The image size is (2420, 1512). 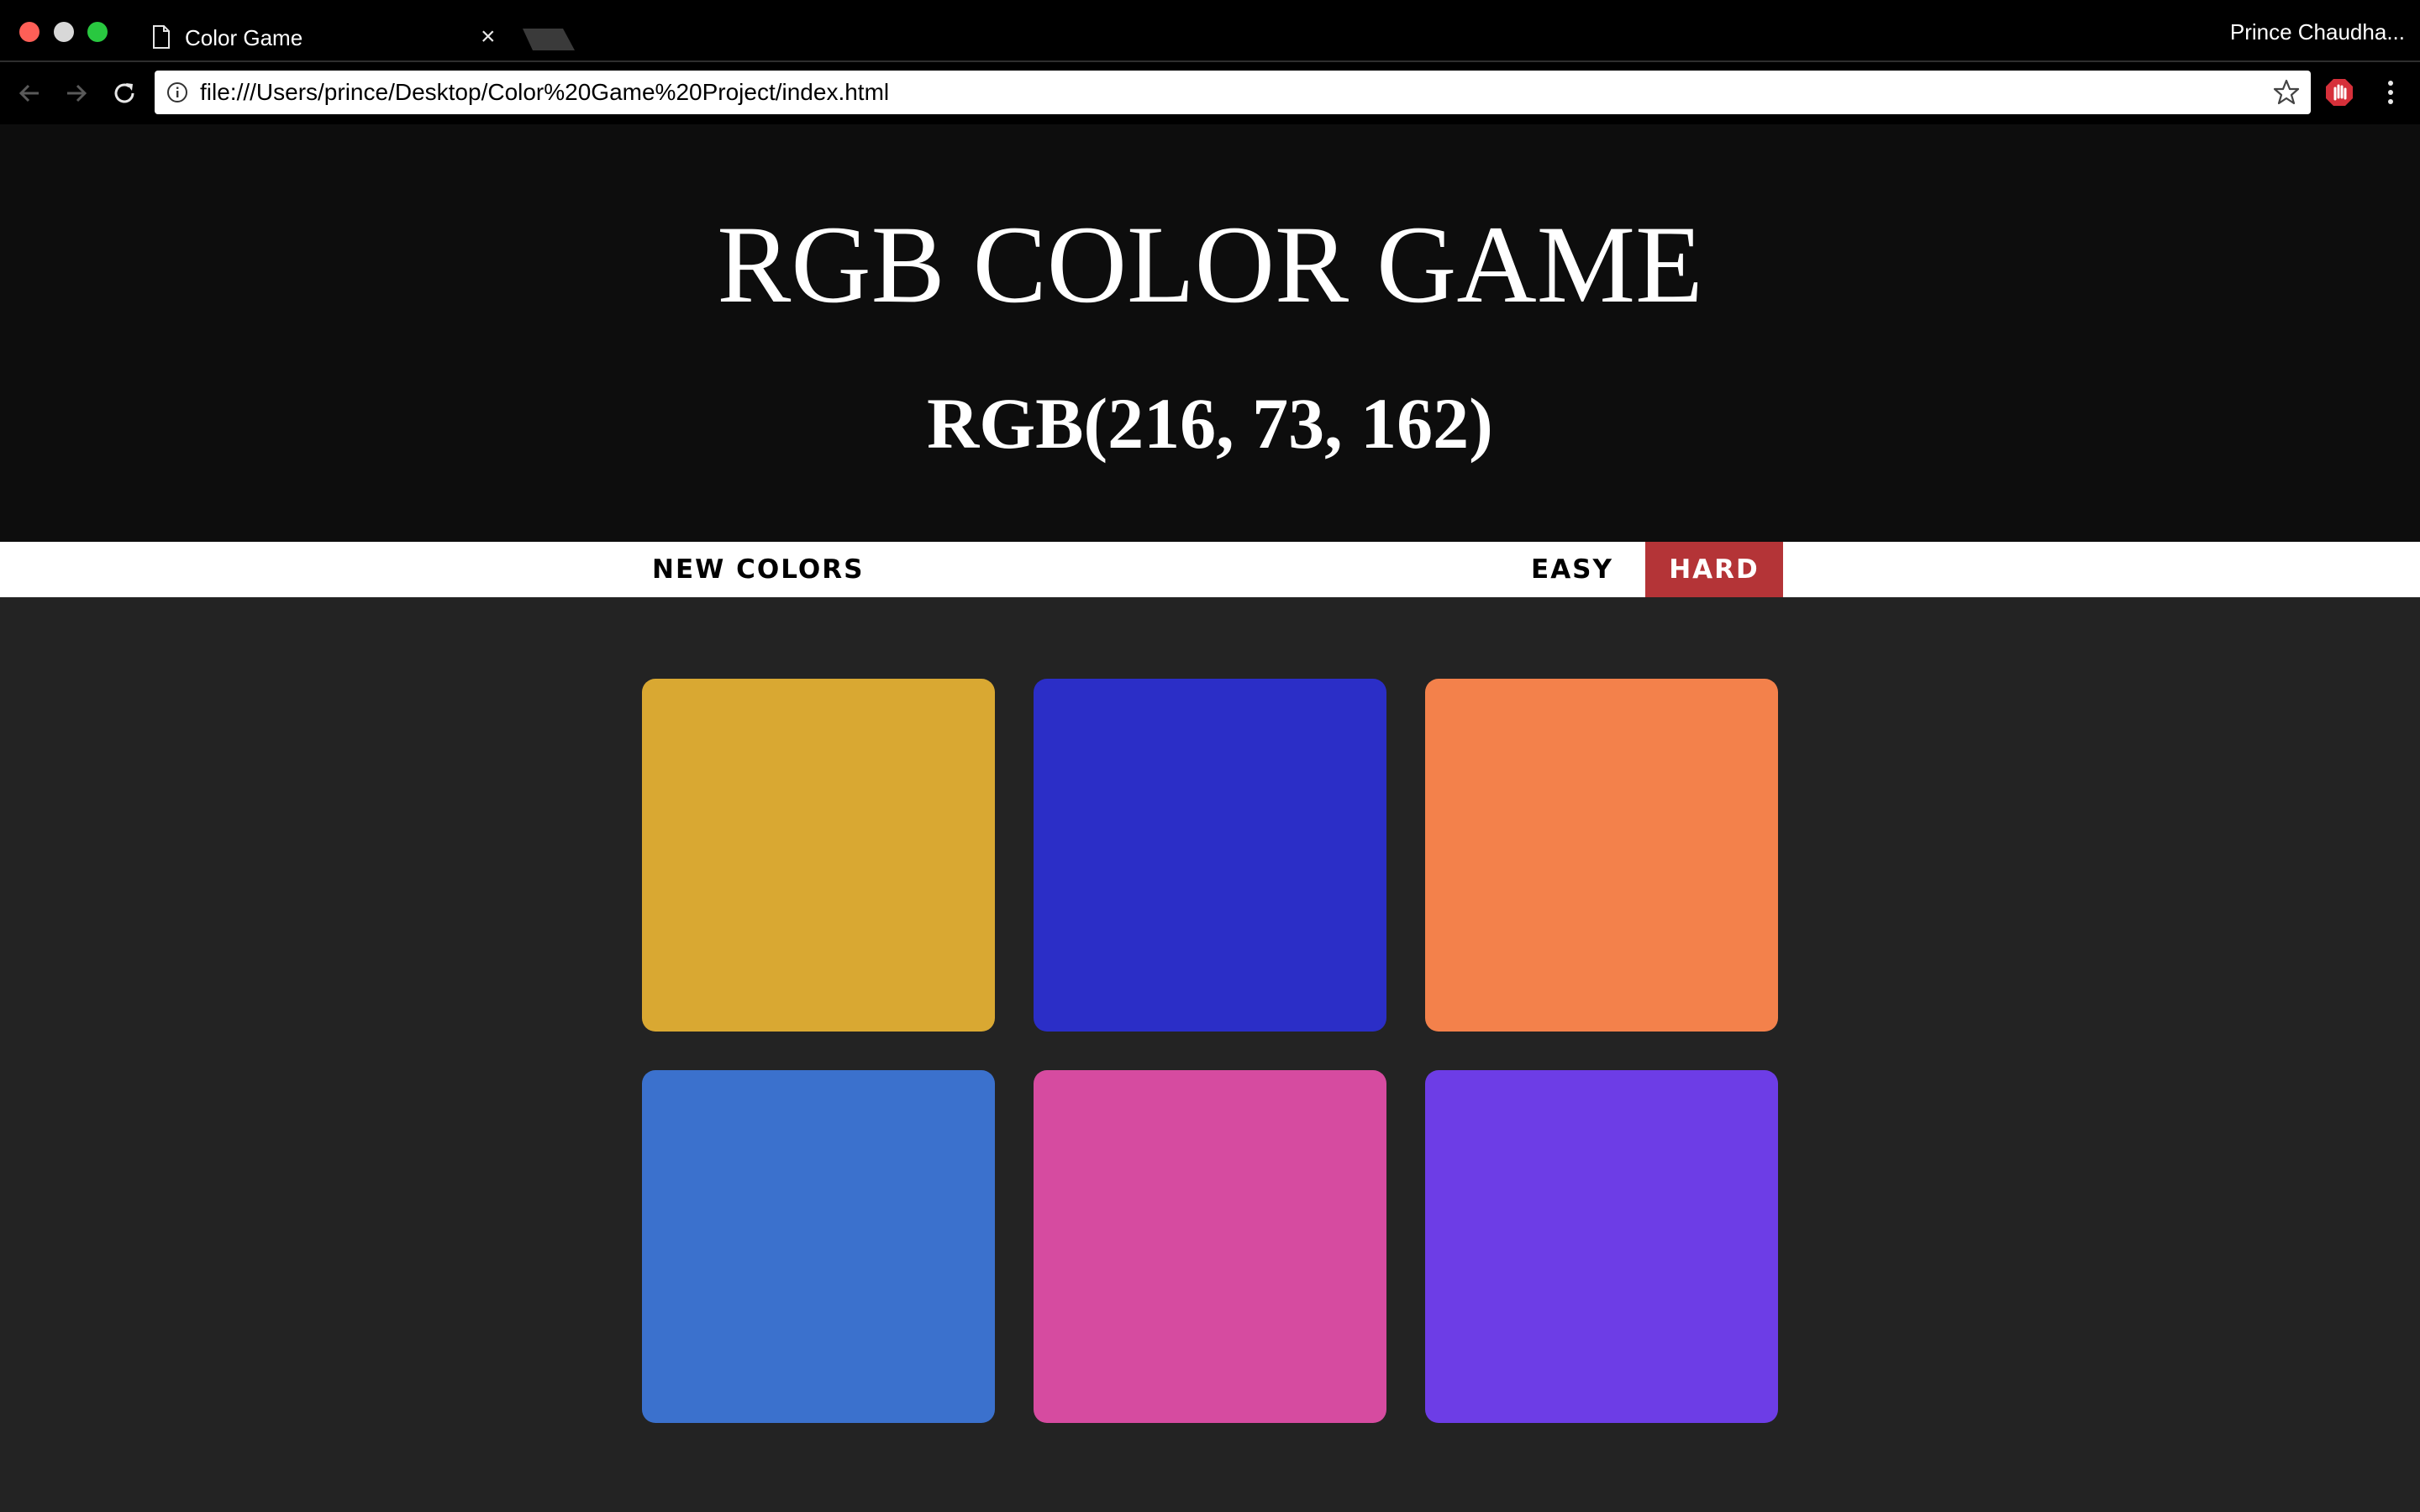 What do you see at coordinates (548, 39) in the screenshot?
I see `new-tab-button` at bounding box center [548, 39].